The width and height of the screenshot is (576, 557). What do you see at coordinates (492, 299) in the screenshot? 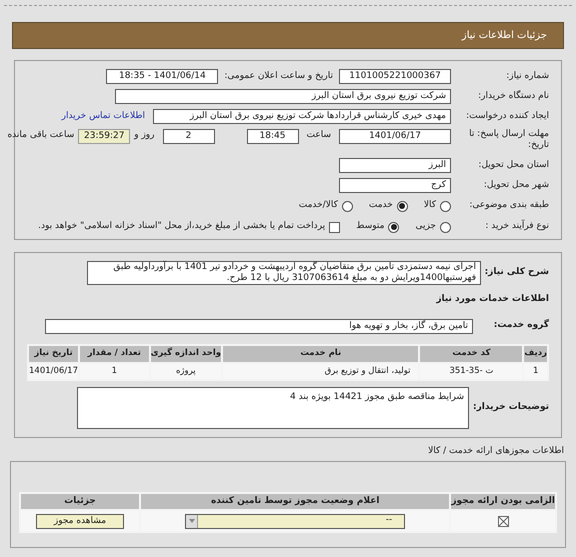
I see `section-heading: اطلاعات خدمات مورد نیاز` at bounding box center [492, 299].